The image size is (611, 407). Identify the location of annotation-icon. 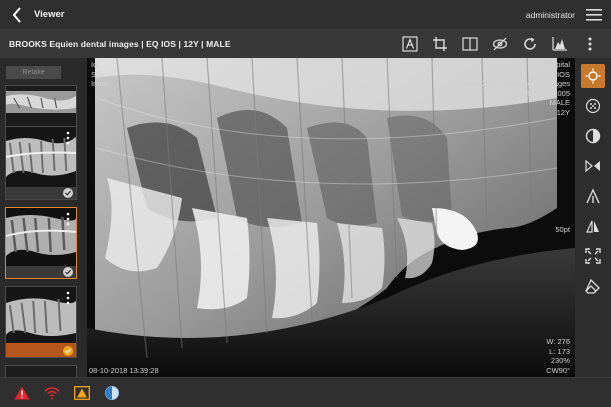
(410, 44).